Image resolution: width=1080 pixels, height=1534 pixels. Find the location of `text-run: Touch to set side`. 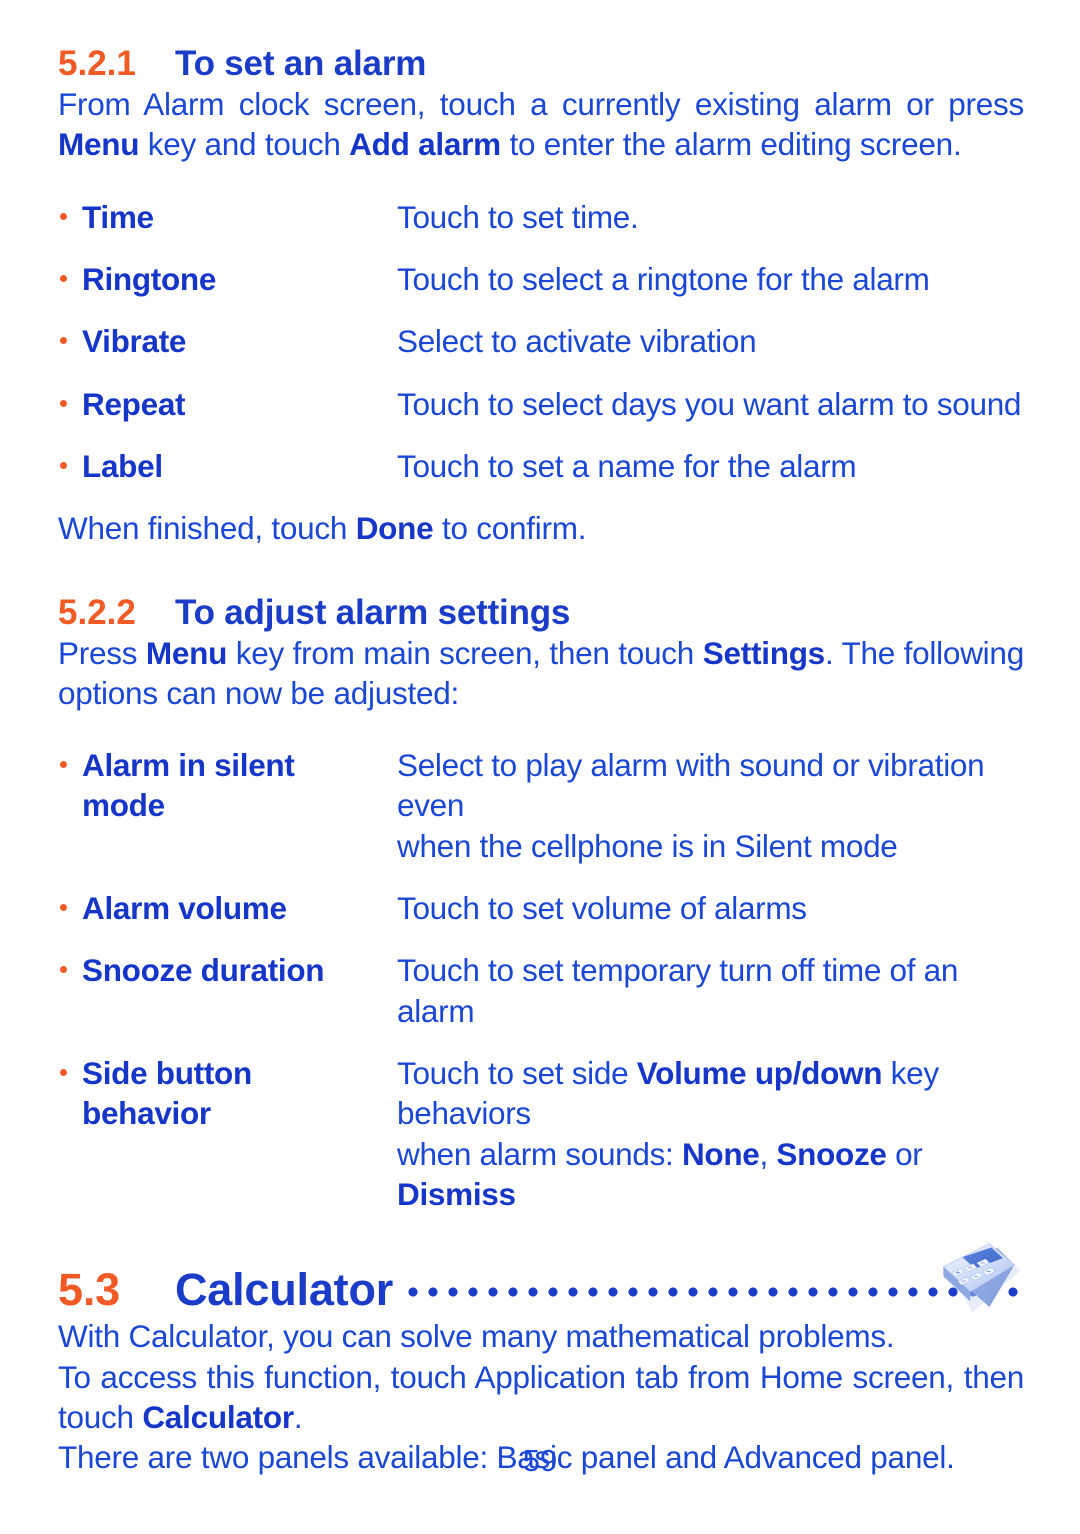

text-run: Touch to set side is located at coordinates (517, 1073).